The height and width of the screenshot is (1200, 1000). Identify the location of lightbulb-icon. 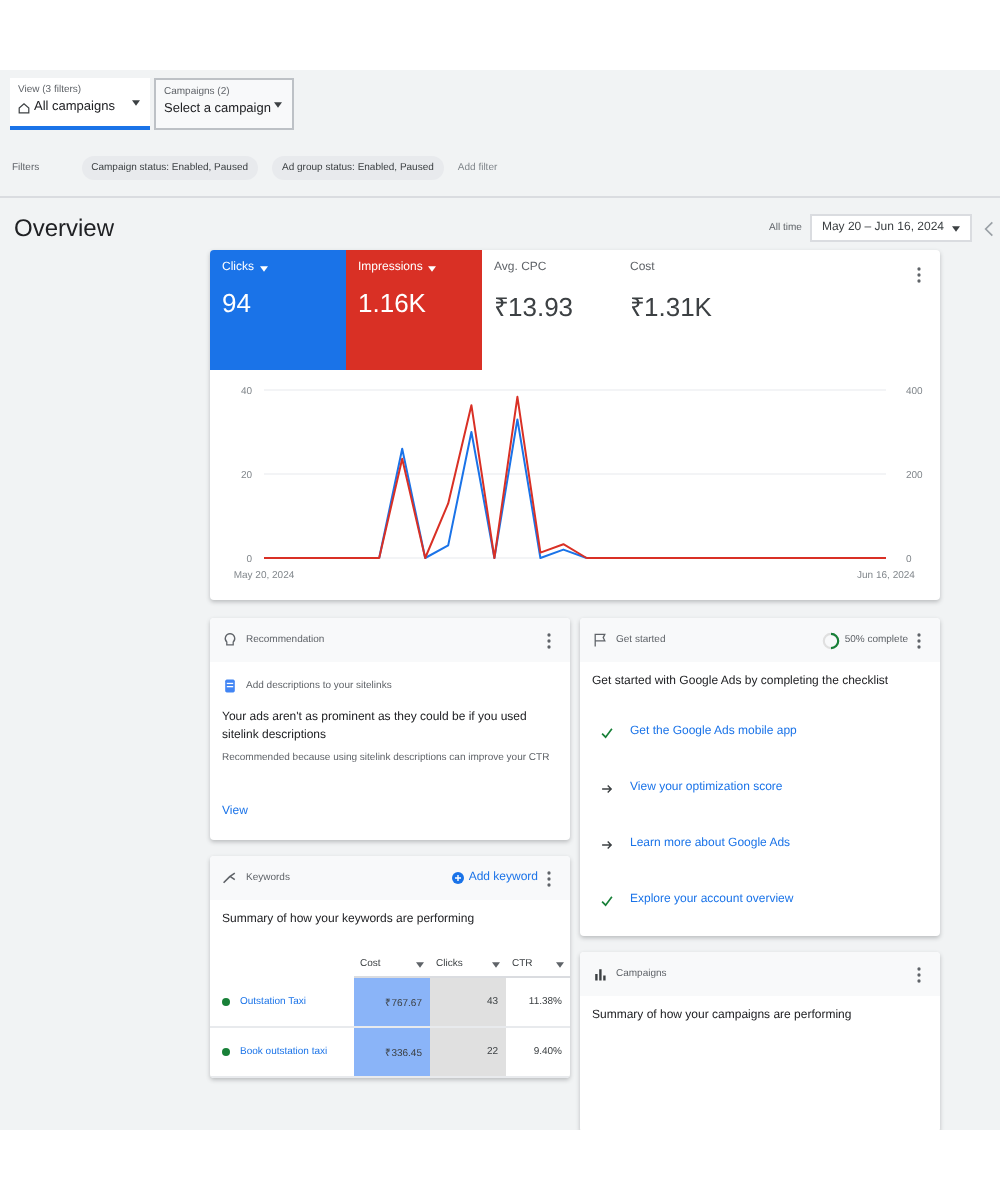
(230, 640).